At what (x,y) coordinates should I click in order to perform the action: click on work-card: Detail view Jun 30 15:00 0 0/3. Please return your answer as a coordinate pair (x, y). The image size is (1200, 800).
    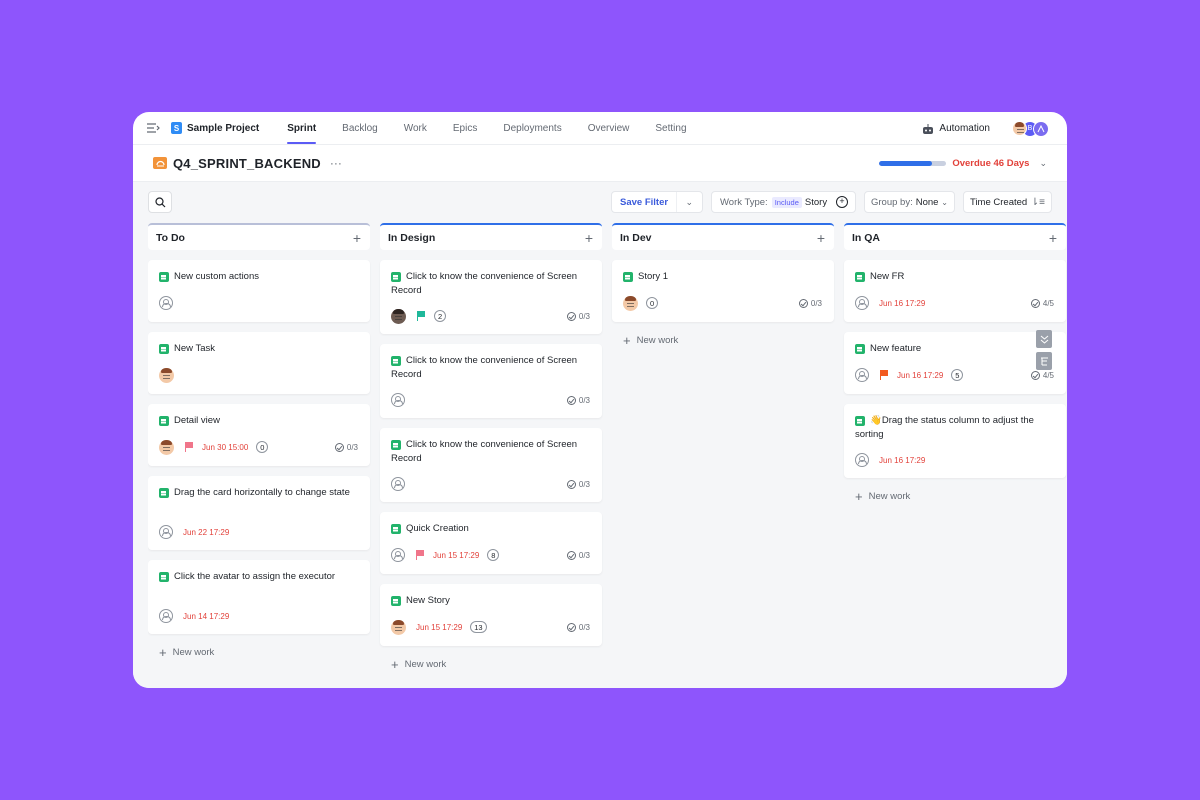
    Looking at the image, I should click on (259, 435).